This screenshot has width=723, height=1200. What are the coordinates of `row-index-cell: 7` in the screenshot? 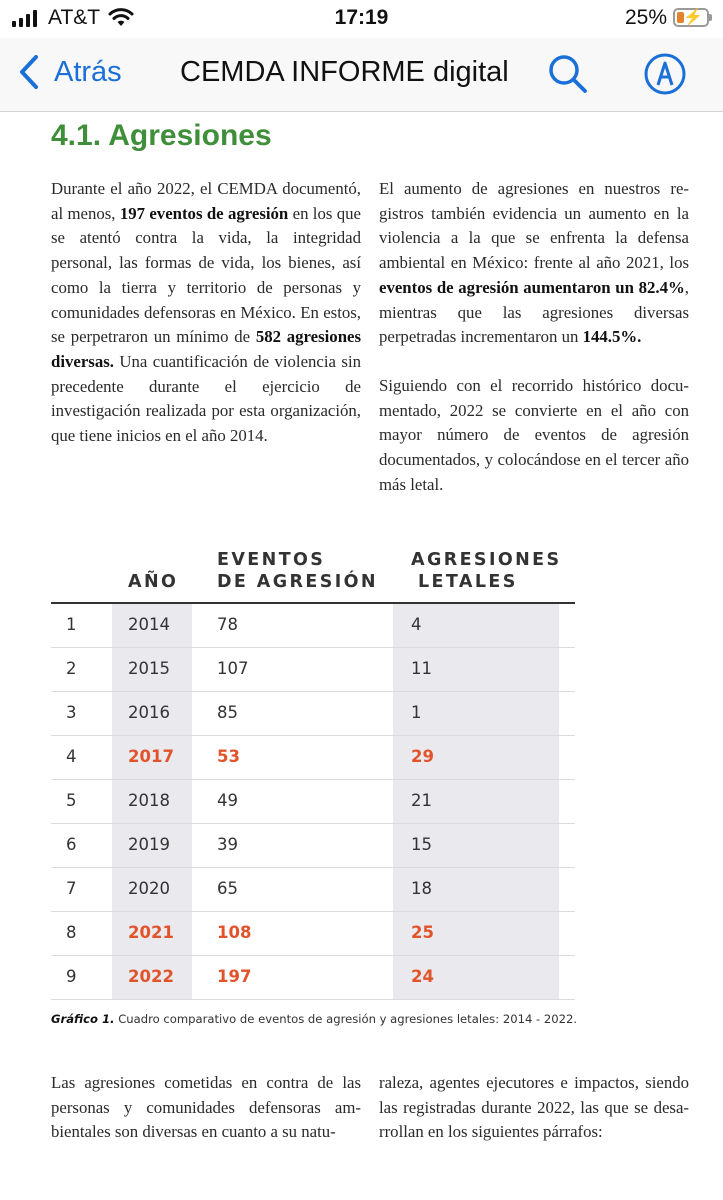 It's located at (71, 888).